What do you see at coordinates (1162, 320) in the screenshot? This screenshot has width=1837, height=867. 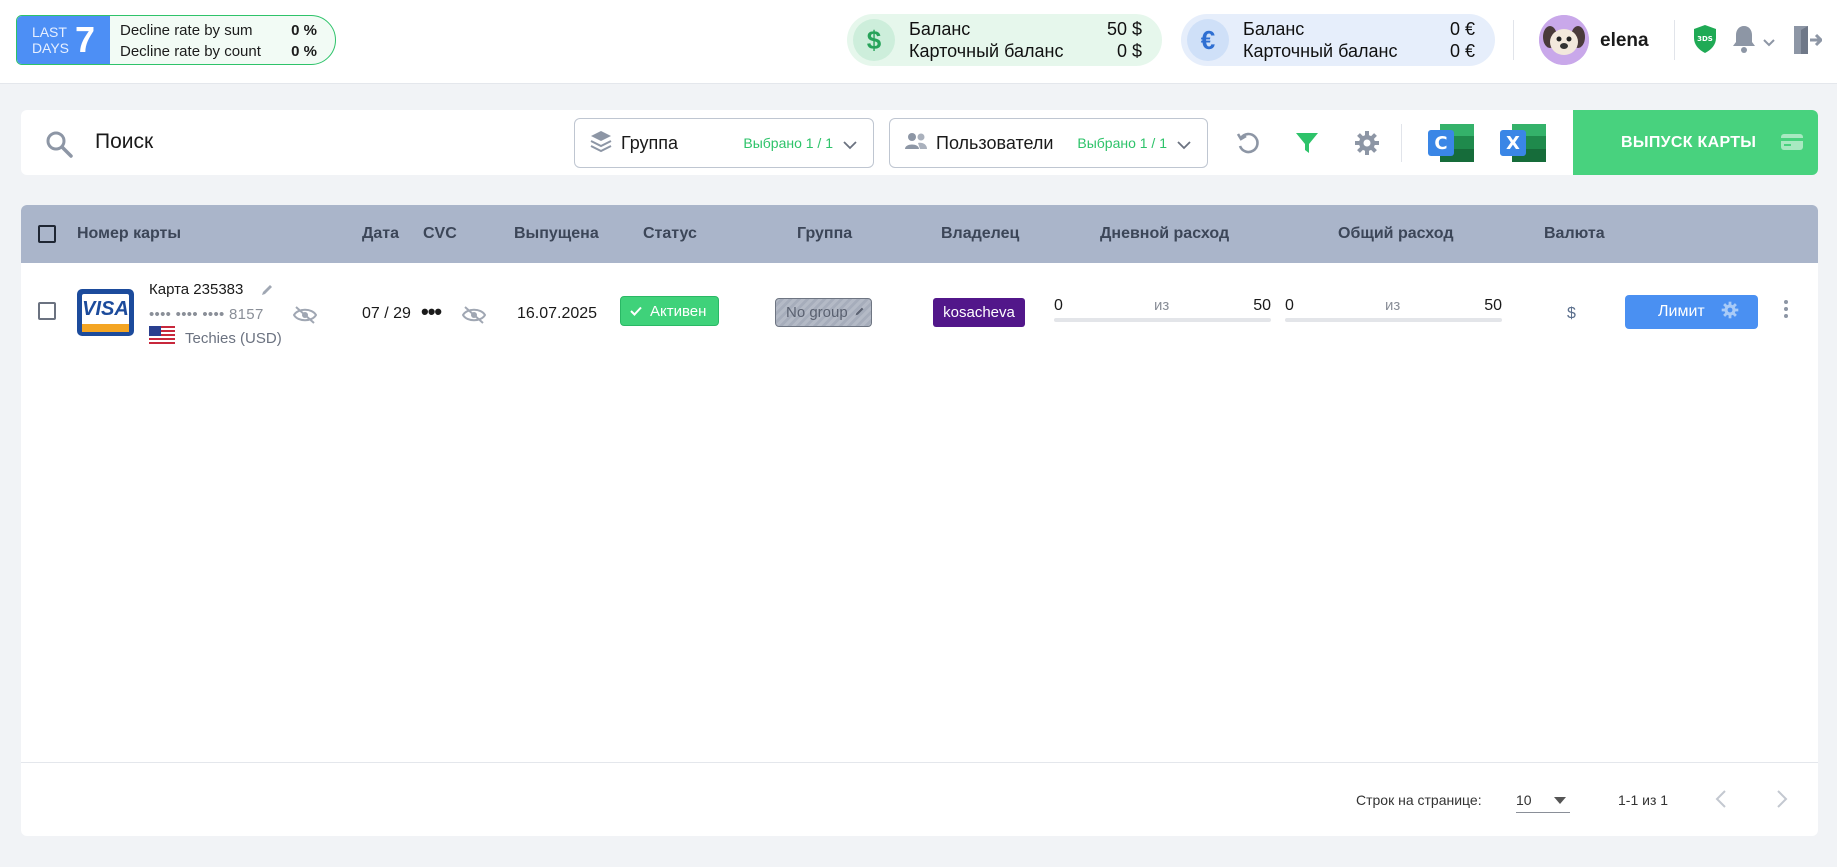 I see `daily-progress-bar` at bounding box center [1162, 320].